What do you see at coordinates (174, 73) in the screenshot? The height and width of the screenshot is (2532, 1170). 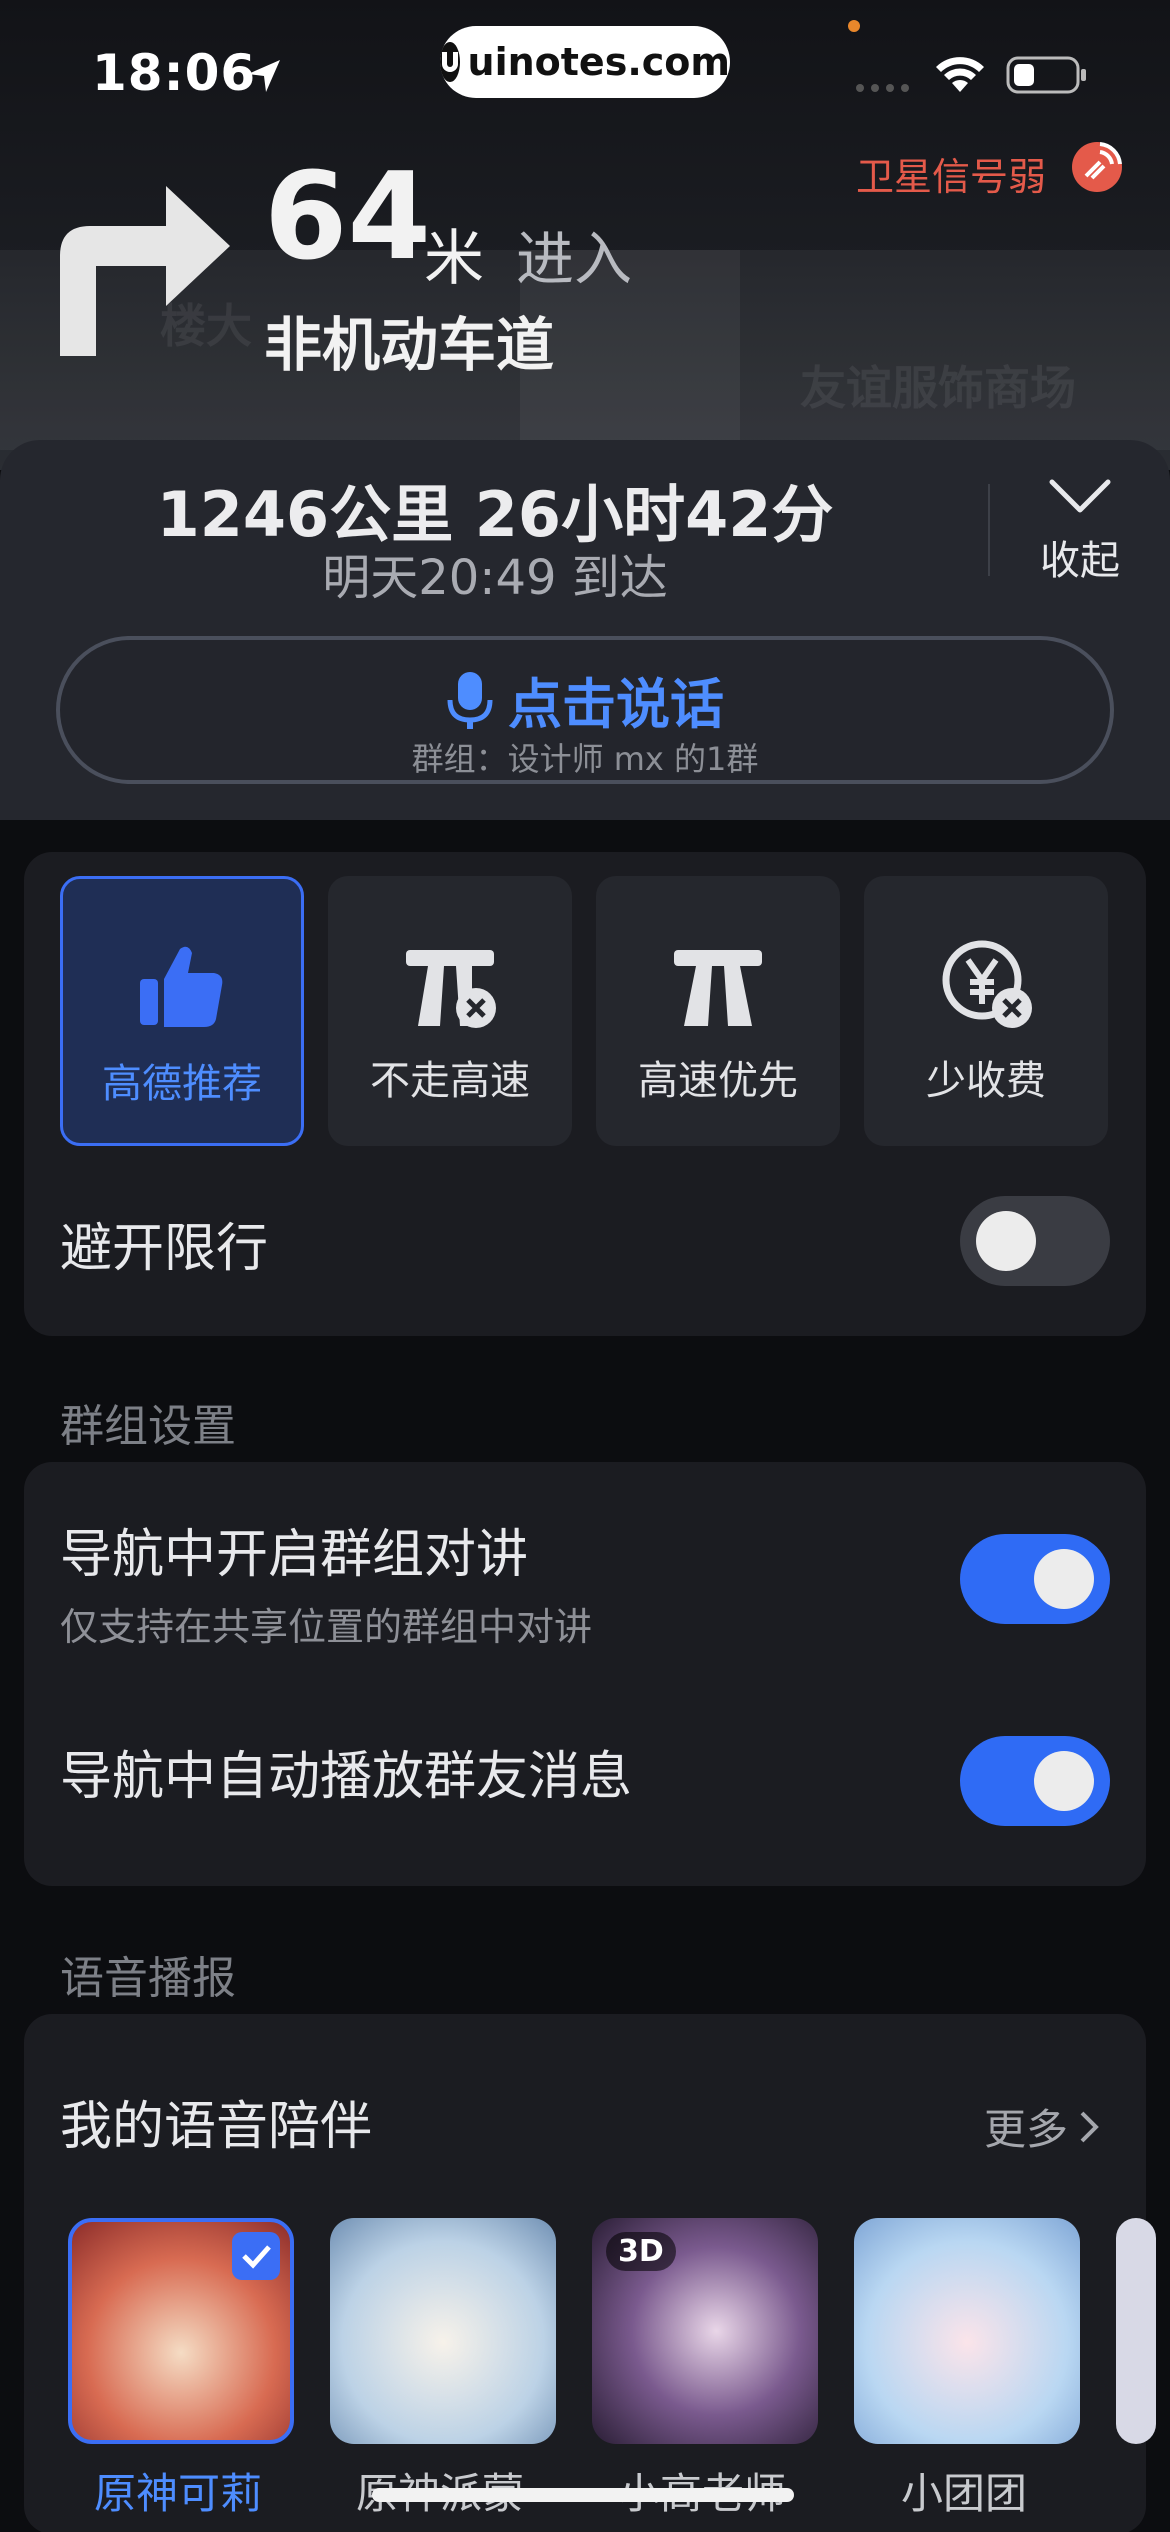 I see `status-time: 18:06` at bounding box center [174, 73].